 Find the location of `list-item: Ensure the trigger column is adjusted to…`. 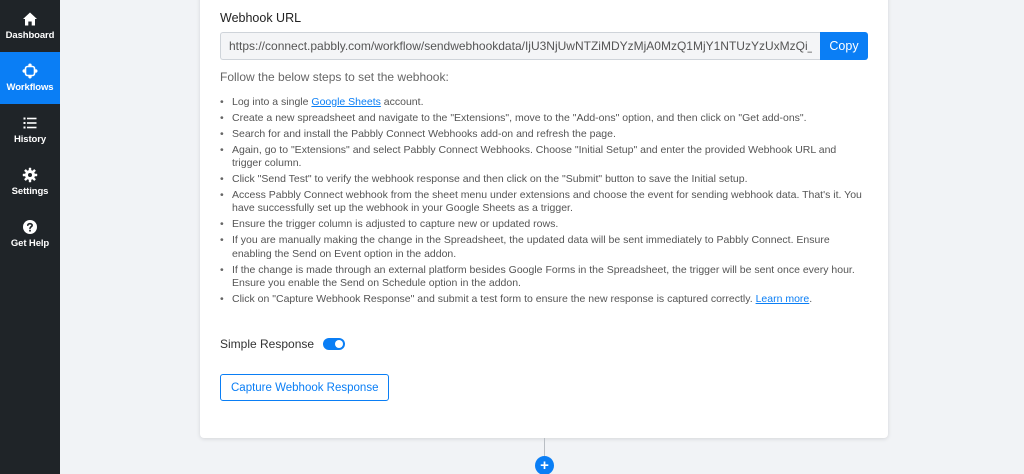

list-item: Ensure the trigger column is adjusted to… is located at coordinates (544, 225).